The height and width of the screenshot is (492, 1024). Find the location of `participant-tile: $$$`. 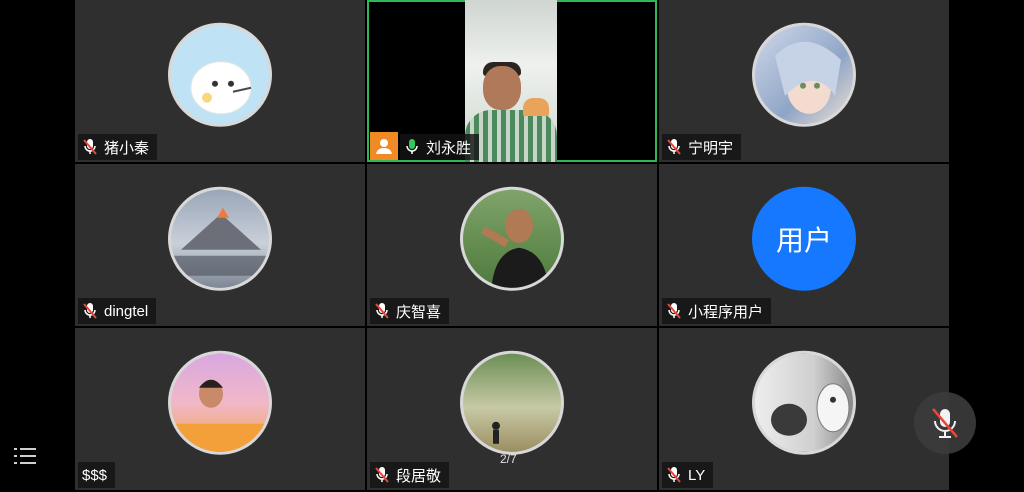

participant-tile: $$$ is located at coordinates (220, 409).